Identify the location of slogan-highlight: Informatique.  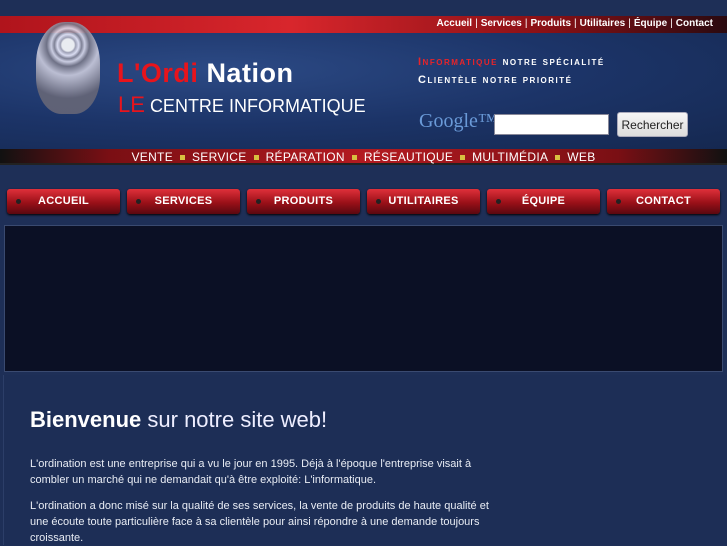
(458, 62).